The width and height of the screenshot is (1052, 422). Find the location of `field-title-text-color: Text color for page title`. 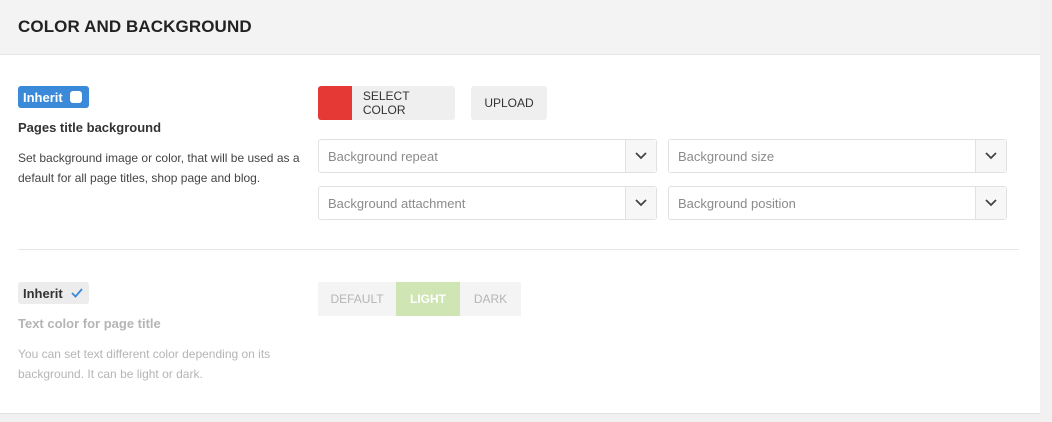

field-title-text-color: Text color for page title is located at coordinates (89, 323).